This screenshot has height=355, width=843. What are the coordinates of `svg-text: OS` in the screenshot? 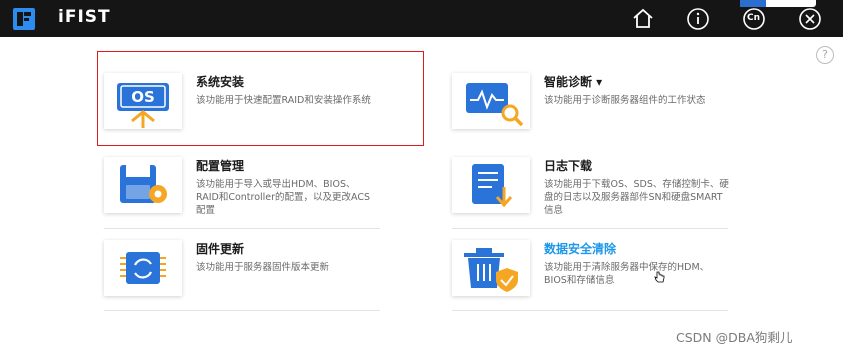 It's located at (143, 97).